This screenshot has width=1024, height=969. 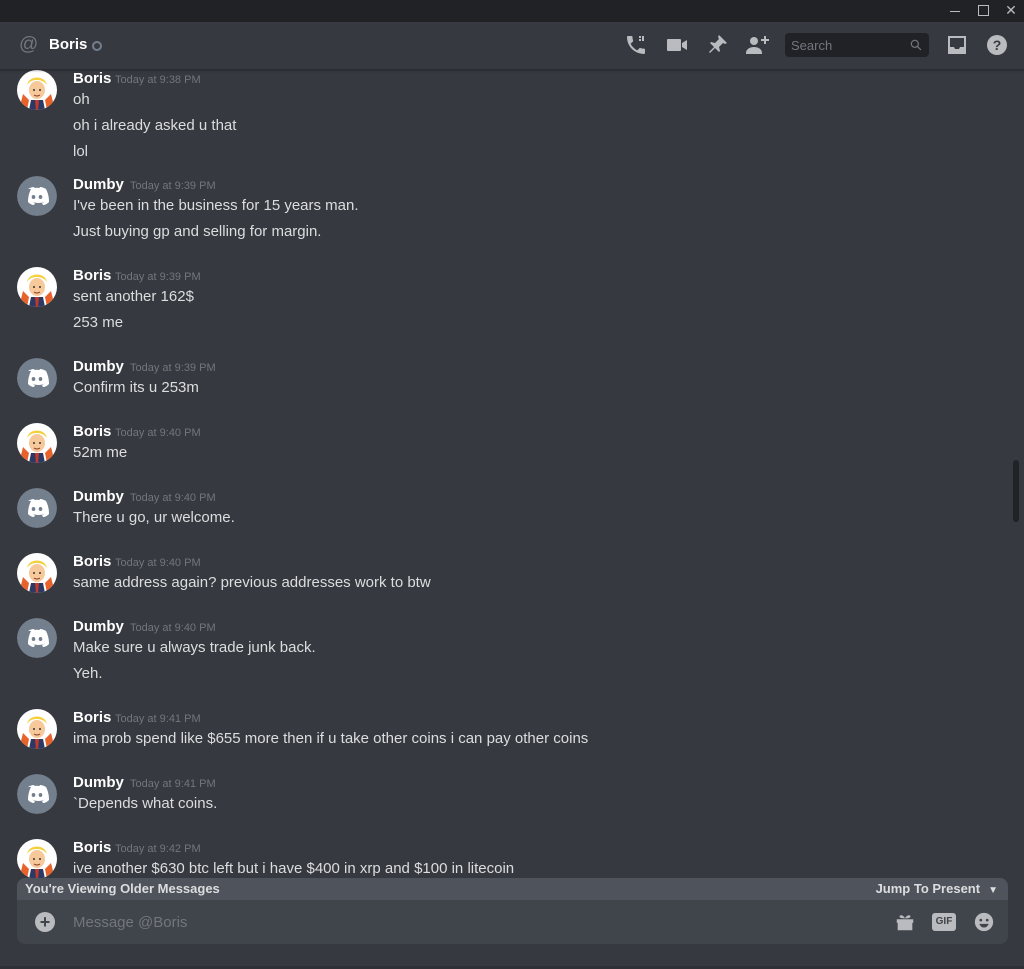 I want to click on add-friend-icon, so click(x=757, y=45).